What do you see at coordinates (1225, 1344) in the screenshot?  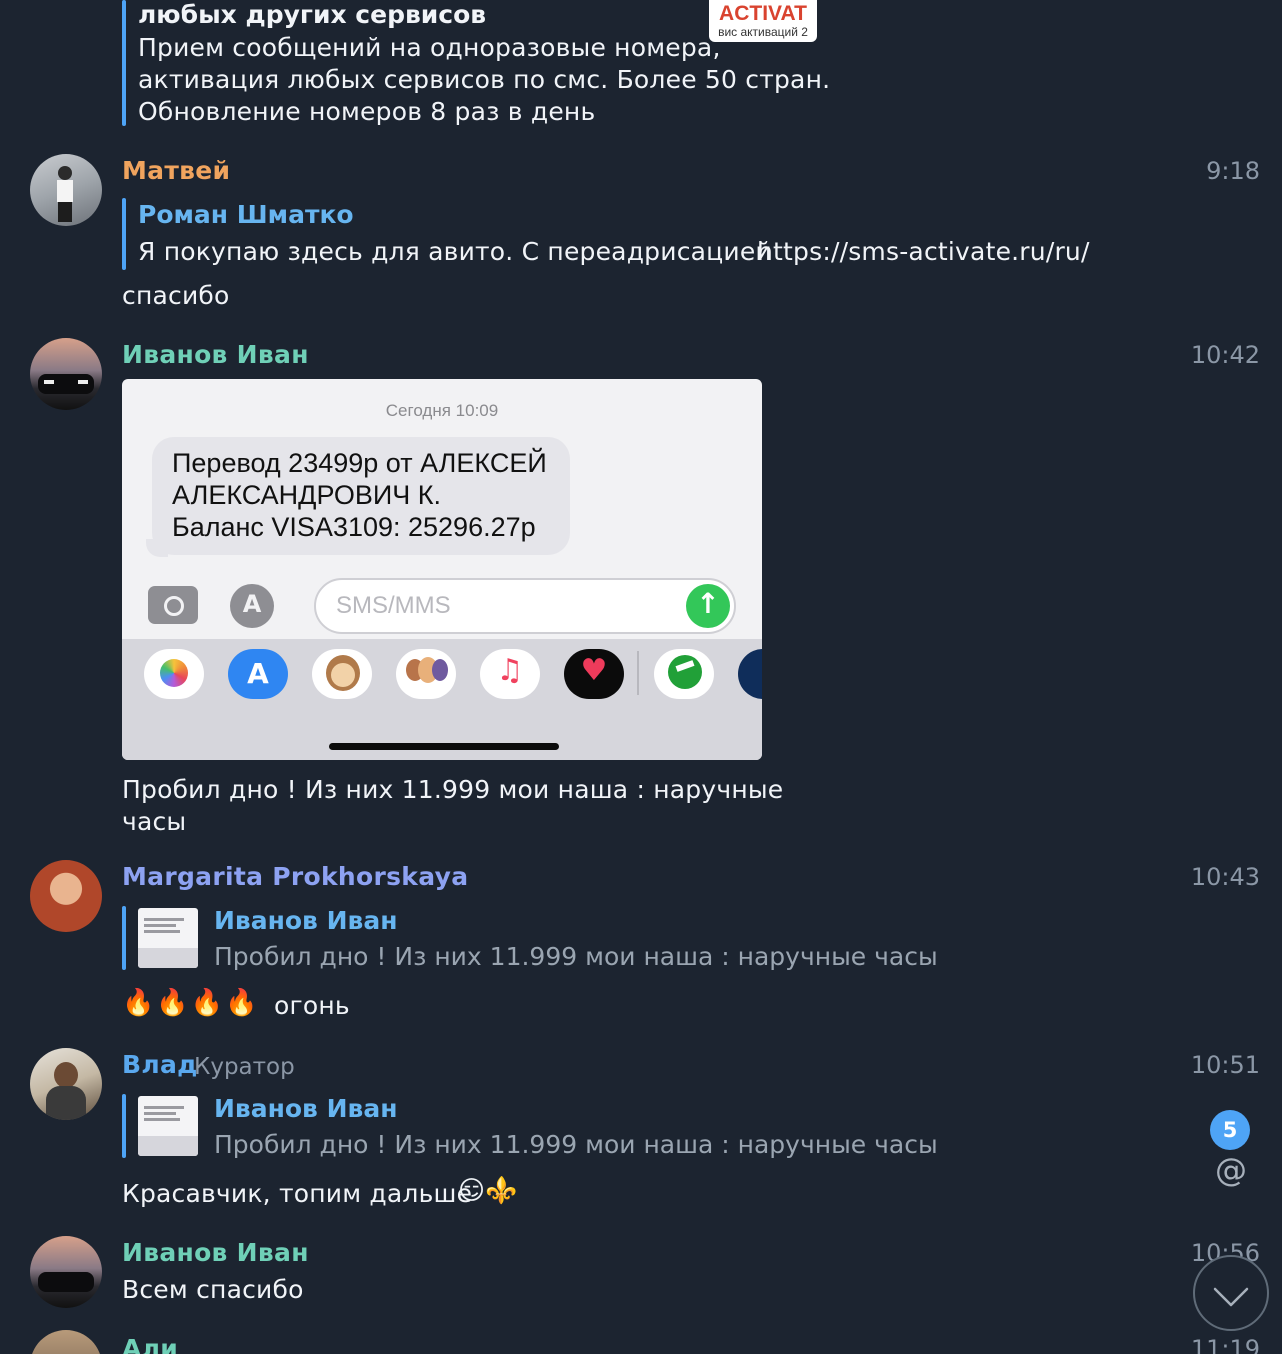 I see `message-time: 11:19` at bounding box center [1225, 1344].